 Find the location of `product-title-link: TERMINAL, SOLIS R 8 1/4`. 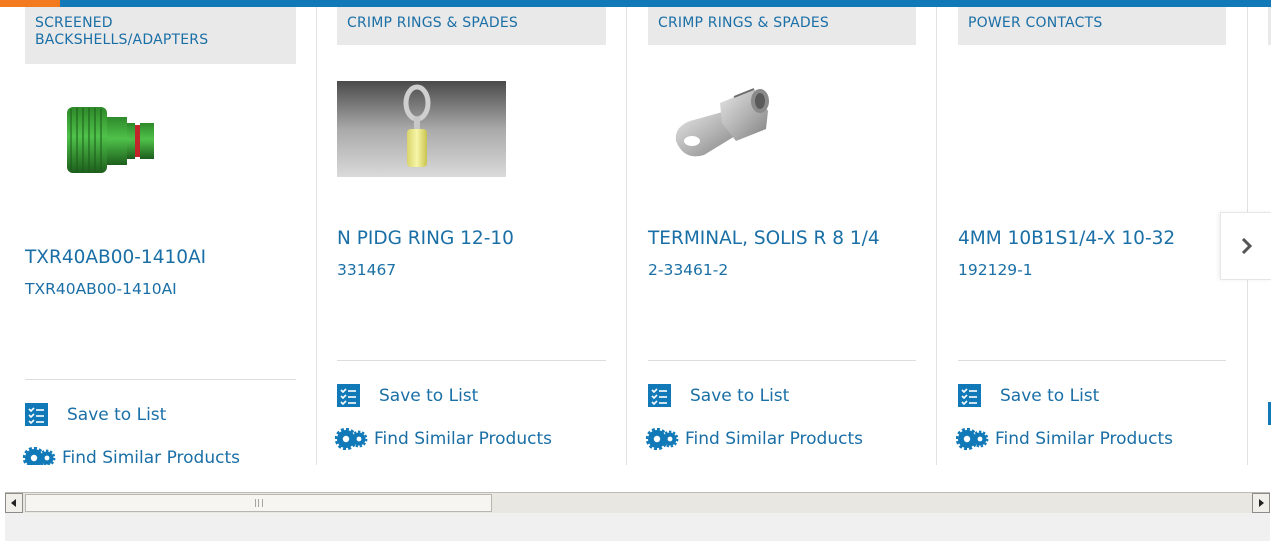

product-title-link: TERMINAL, SOLIS R 8 1/4 is located at coordinates (764, 238).